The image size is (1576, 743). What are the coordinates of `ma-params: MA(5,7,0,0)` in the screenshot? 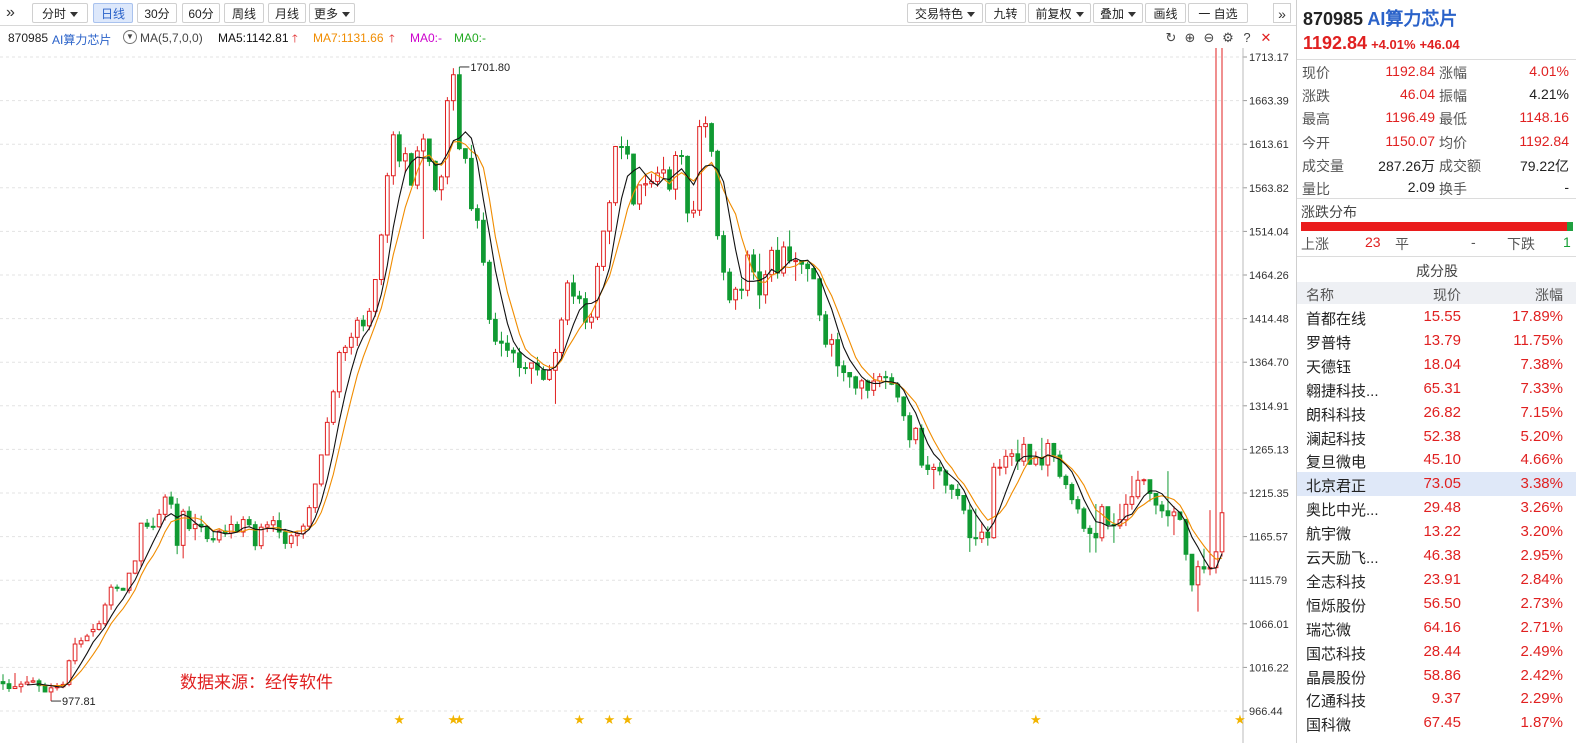 It's located at (171, 38).